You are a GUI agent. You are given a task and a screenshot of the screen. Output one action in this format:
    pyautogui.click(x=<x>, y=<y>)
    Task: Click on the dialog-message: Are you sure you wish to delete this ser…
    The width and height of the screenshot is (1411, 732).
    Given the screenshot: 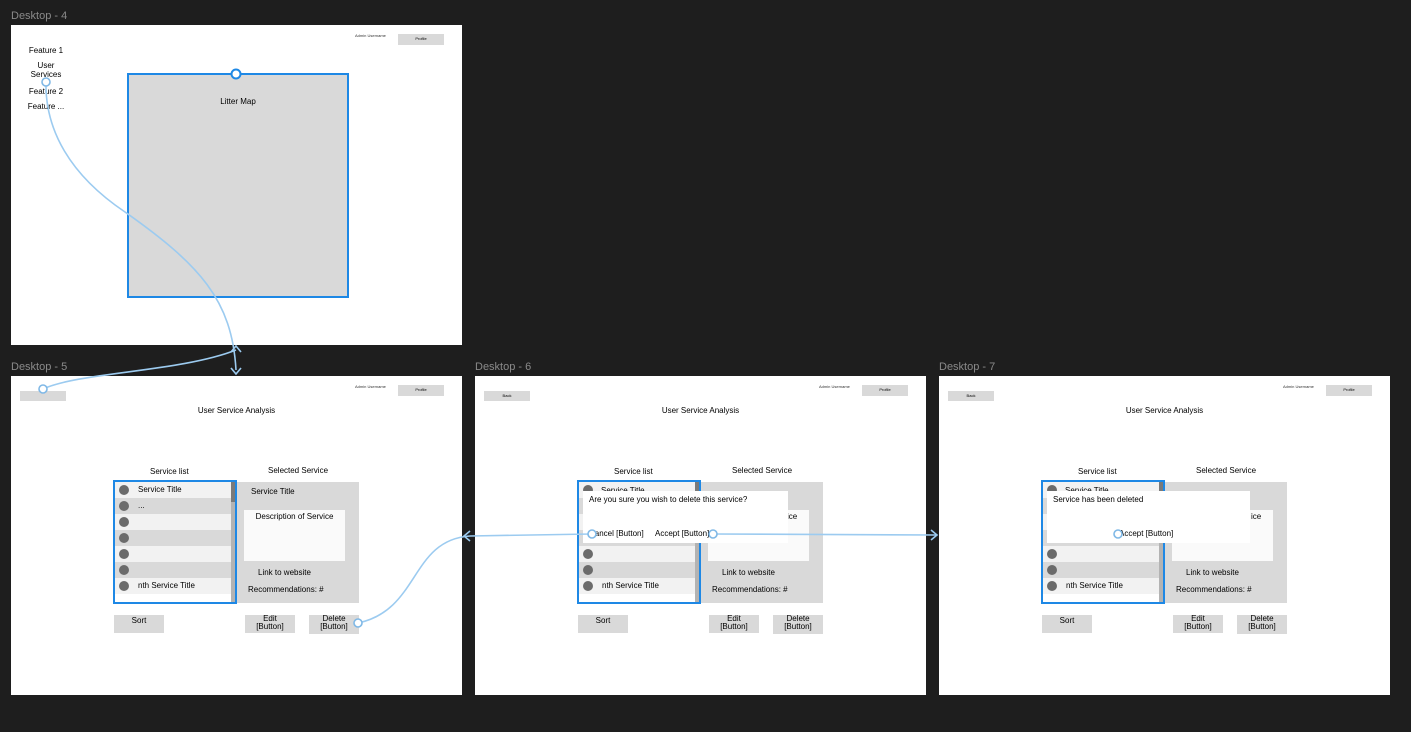 What is the action you would take?
    pyautogui.click(x=668, y=499)
    